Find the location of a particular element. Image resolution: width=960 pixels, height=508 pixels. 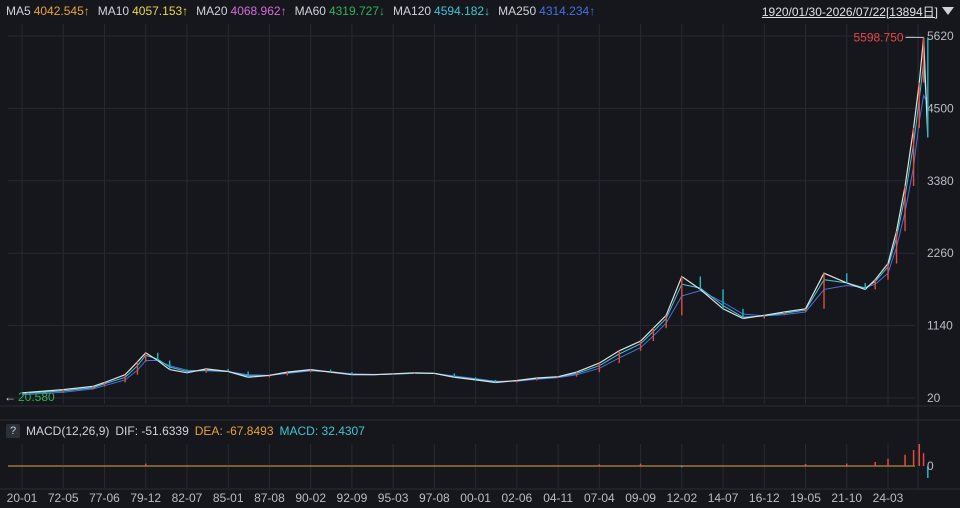

x-tick-label: 21-10 is located at coordinates (846, 498).